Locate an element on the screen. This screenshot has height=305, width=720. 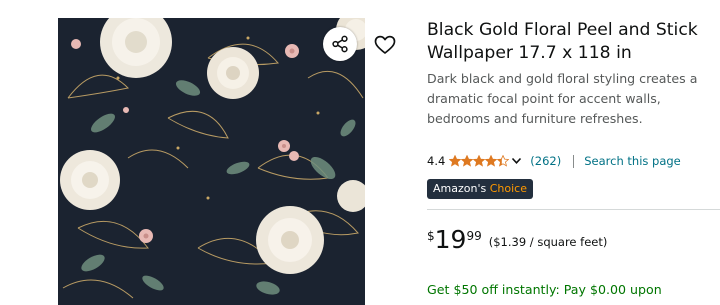
price-fraction: 99 is located at coordinates (474, 236).